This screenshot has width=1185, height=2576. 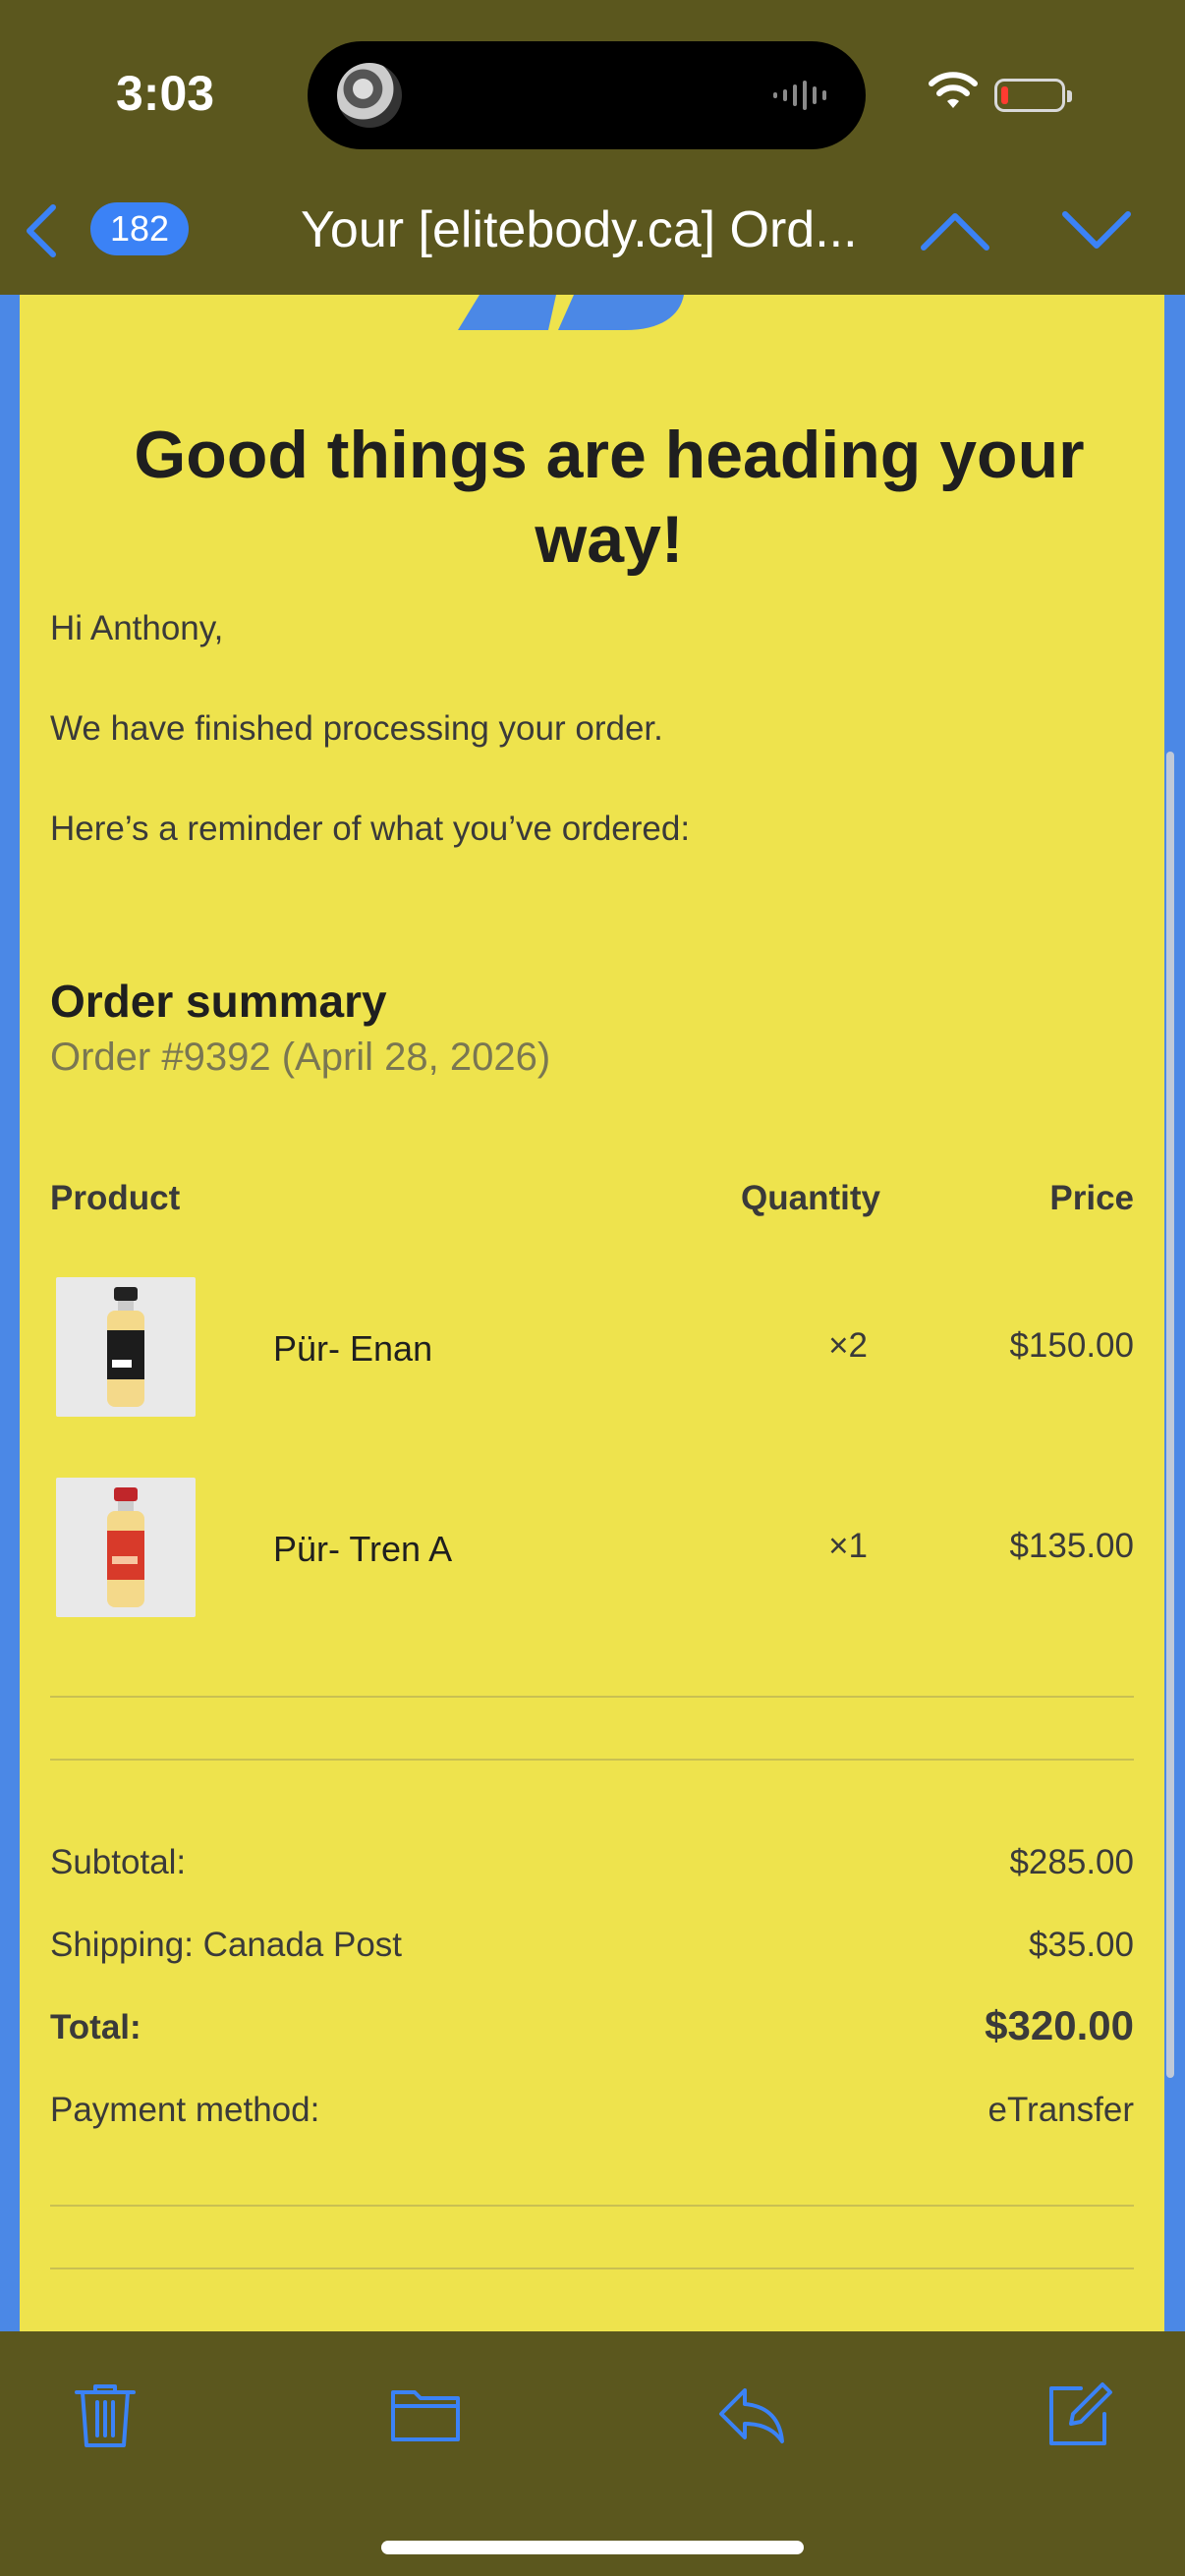 I want to click on now-playing-thumbnail, so click(x=370, y=95).